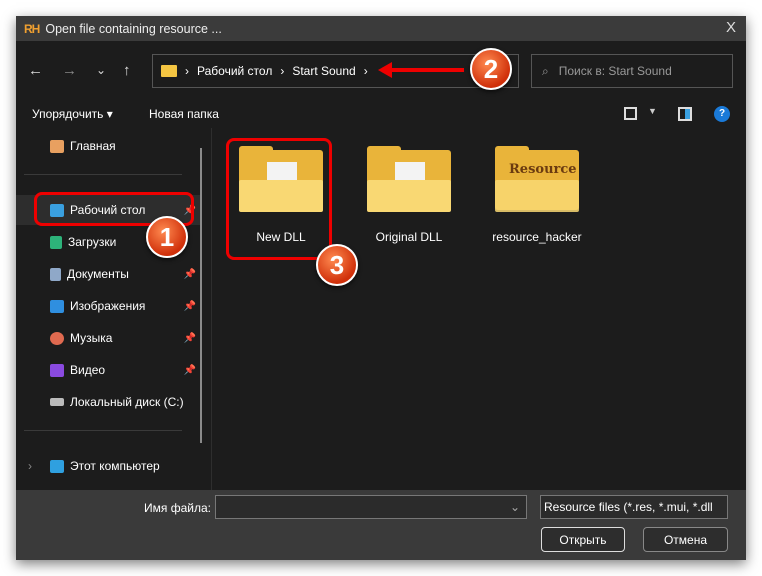  Describe the element at coordinates (57, 402) in the screenshot. I see `drive-icon` at that location.